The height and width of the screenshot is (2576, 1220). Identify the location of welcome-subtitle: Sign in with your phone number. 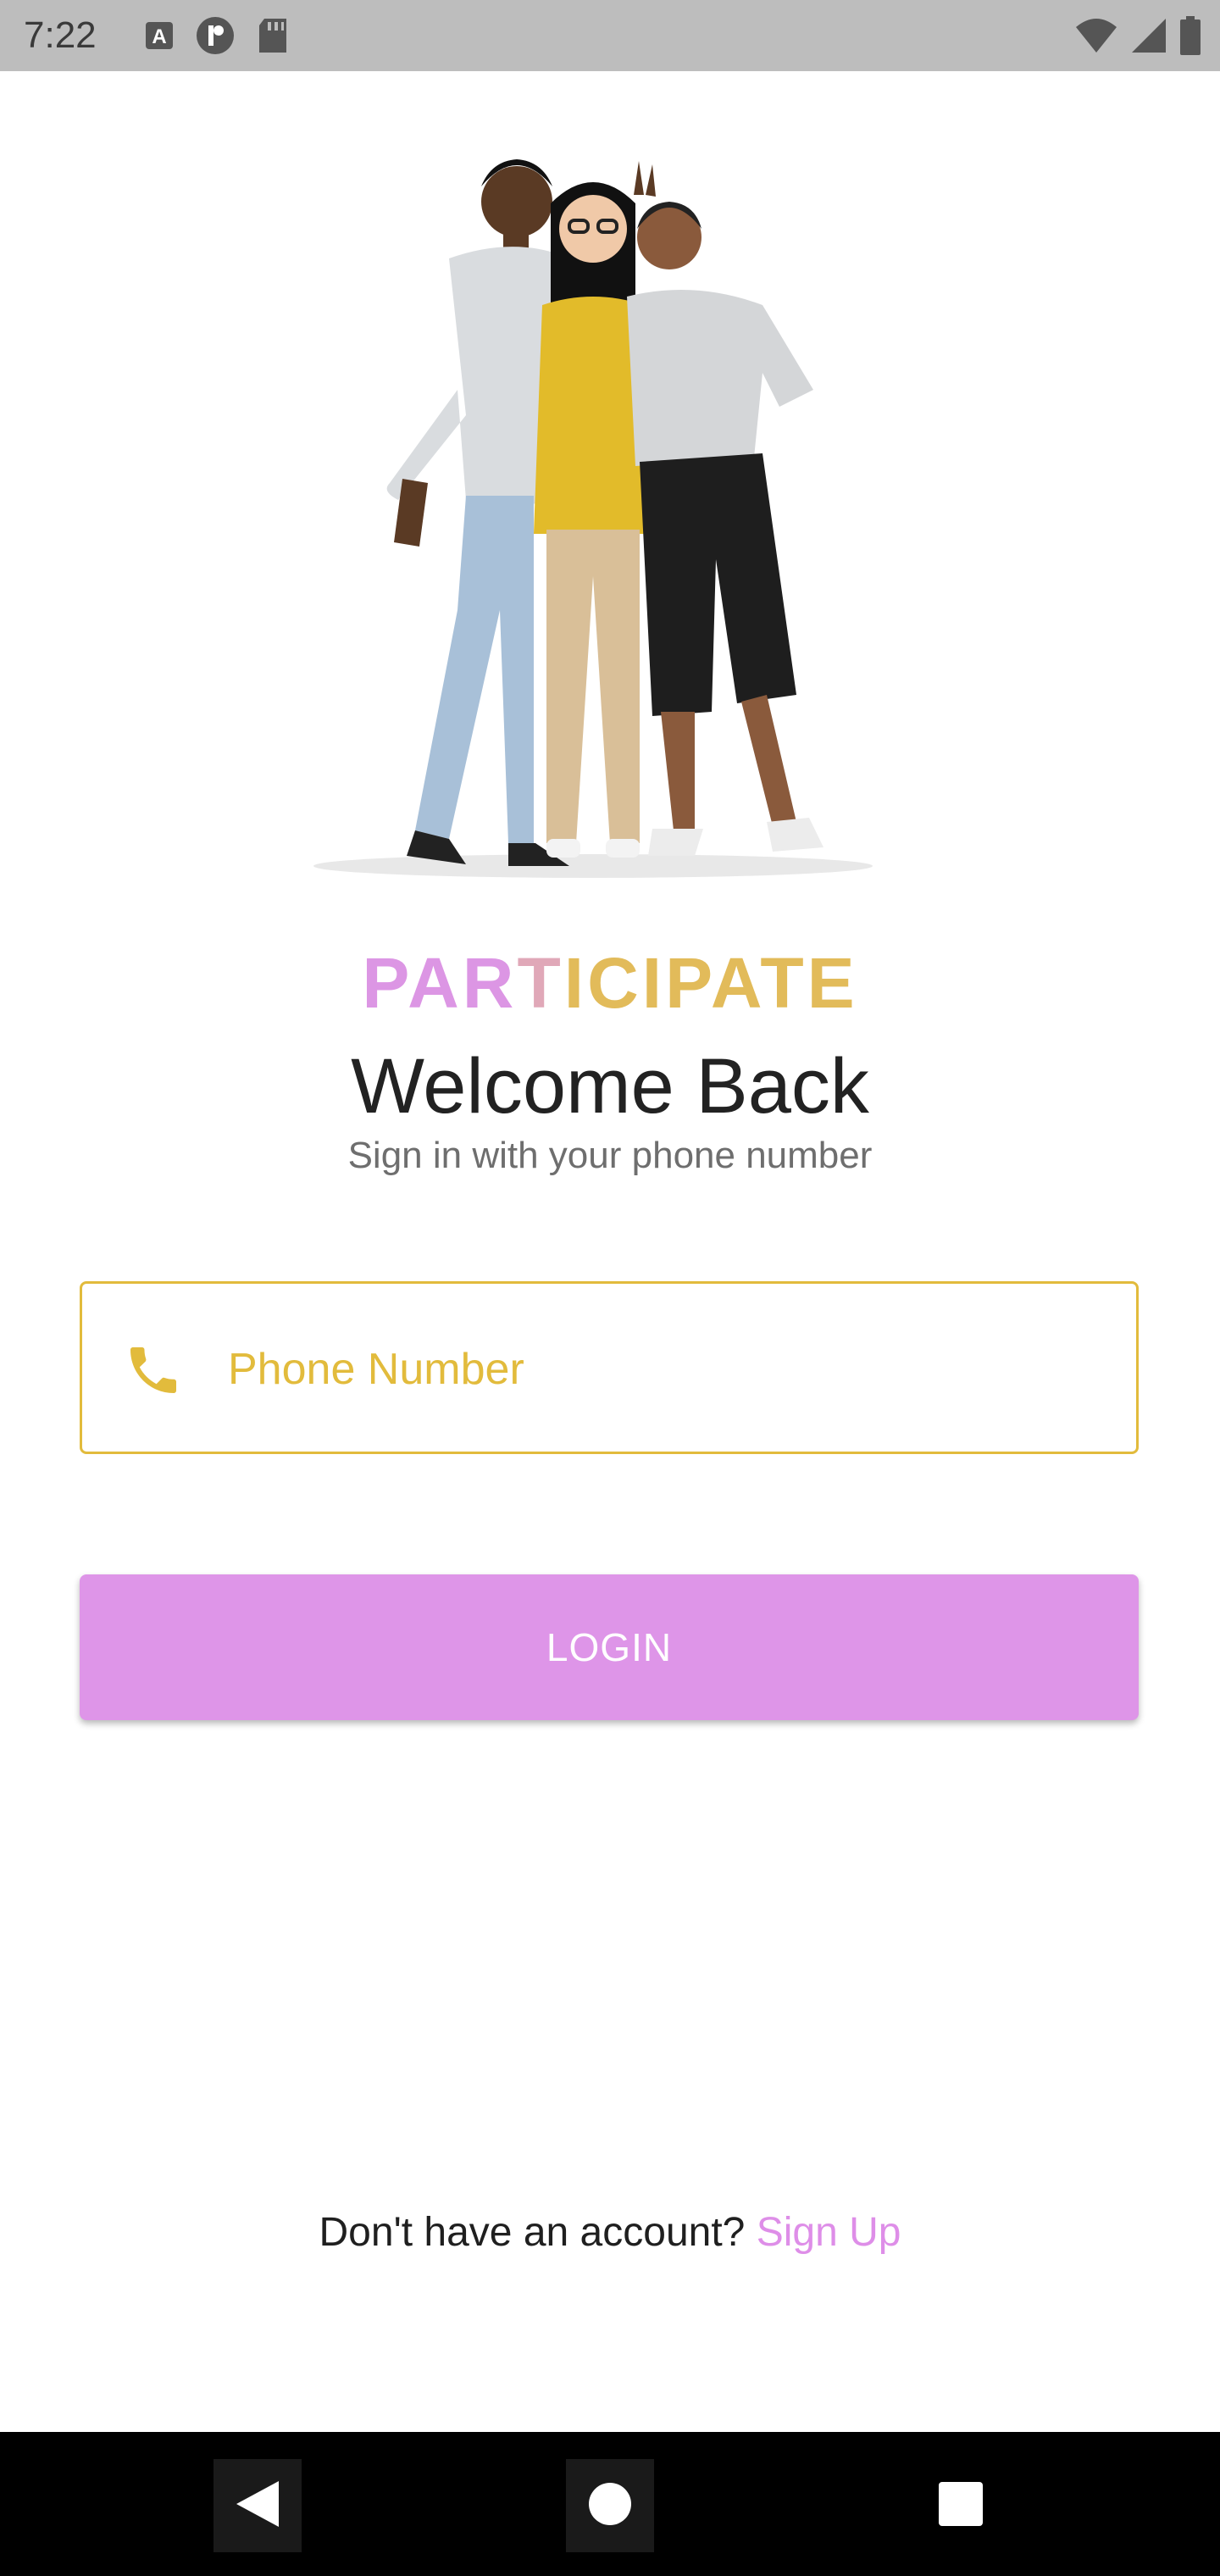
(610, 1155).